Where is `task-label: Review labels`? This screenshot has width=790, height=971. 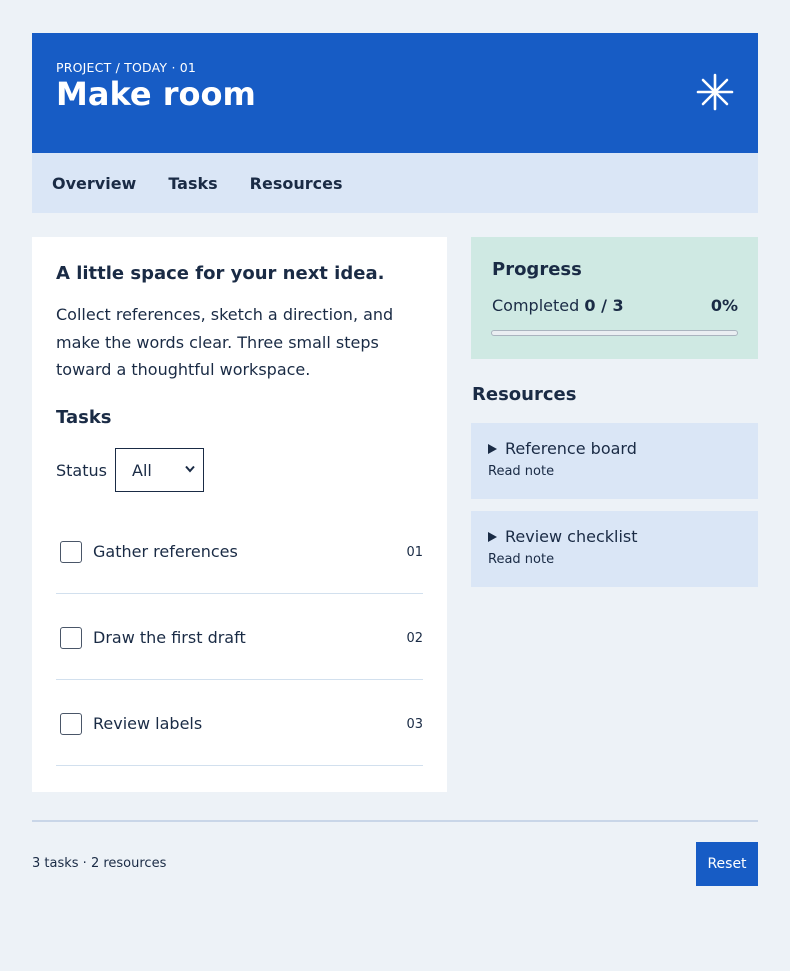 task-label: Review labels is located at coordinates (148, 723).